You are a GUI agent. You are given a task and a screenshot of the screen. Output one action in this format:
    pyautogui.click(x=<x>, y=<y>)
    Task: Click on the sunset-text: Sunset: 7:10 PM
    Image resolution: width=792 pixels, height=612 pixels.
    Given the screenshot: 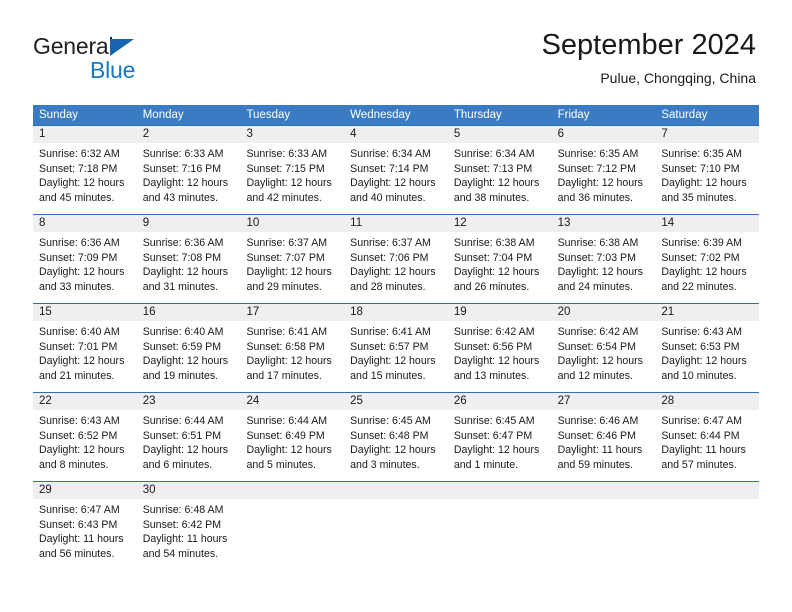 What is the action you would take?
    pyautogui.click(x=700, y=168)
    